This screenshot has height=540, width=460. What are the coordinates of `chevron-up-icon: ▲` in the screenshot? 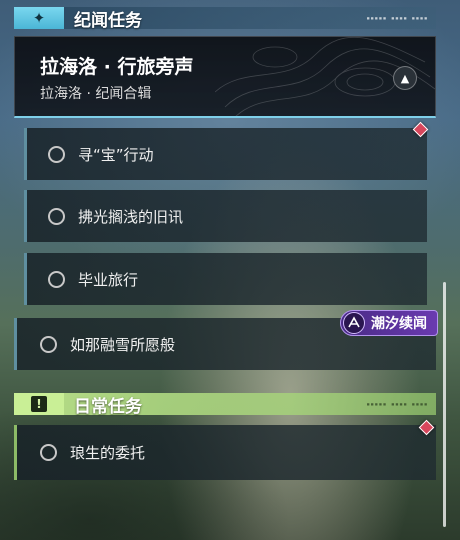 It's located at (405, 78).